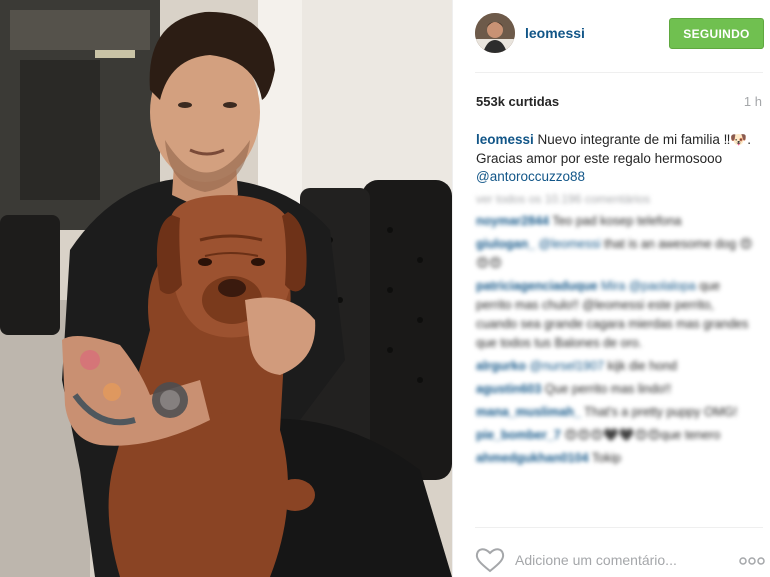  Describe the element at coordinates (505, 244) in the screenshot. I see `comment-username: giulogan_` at that location.